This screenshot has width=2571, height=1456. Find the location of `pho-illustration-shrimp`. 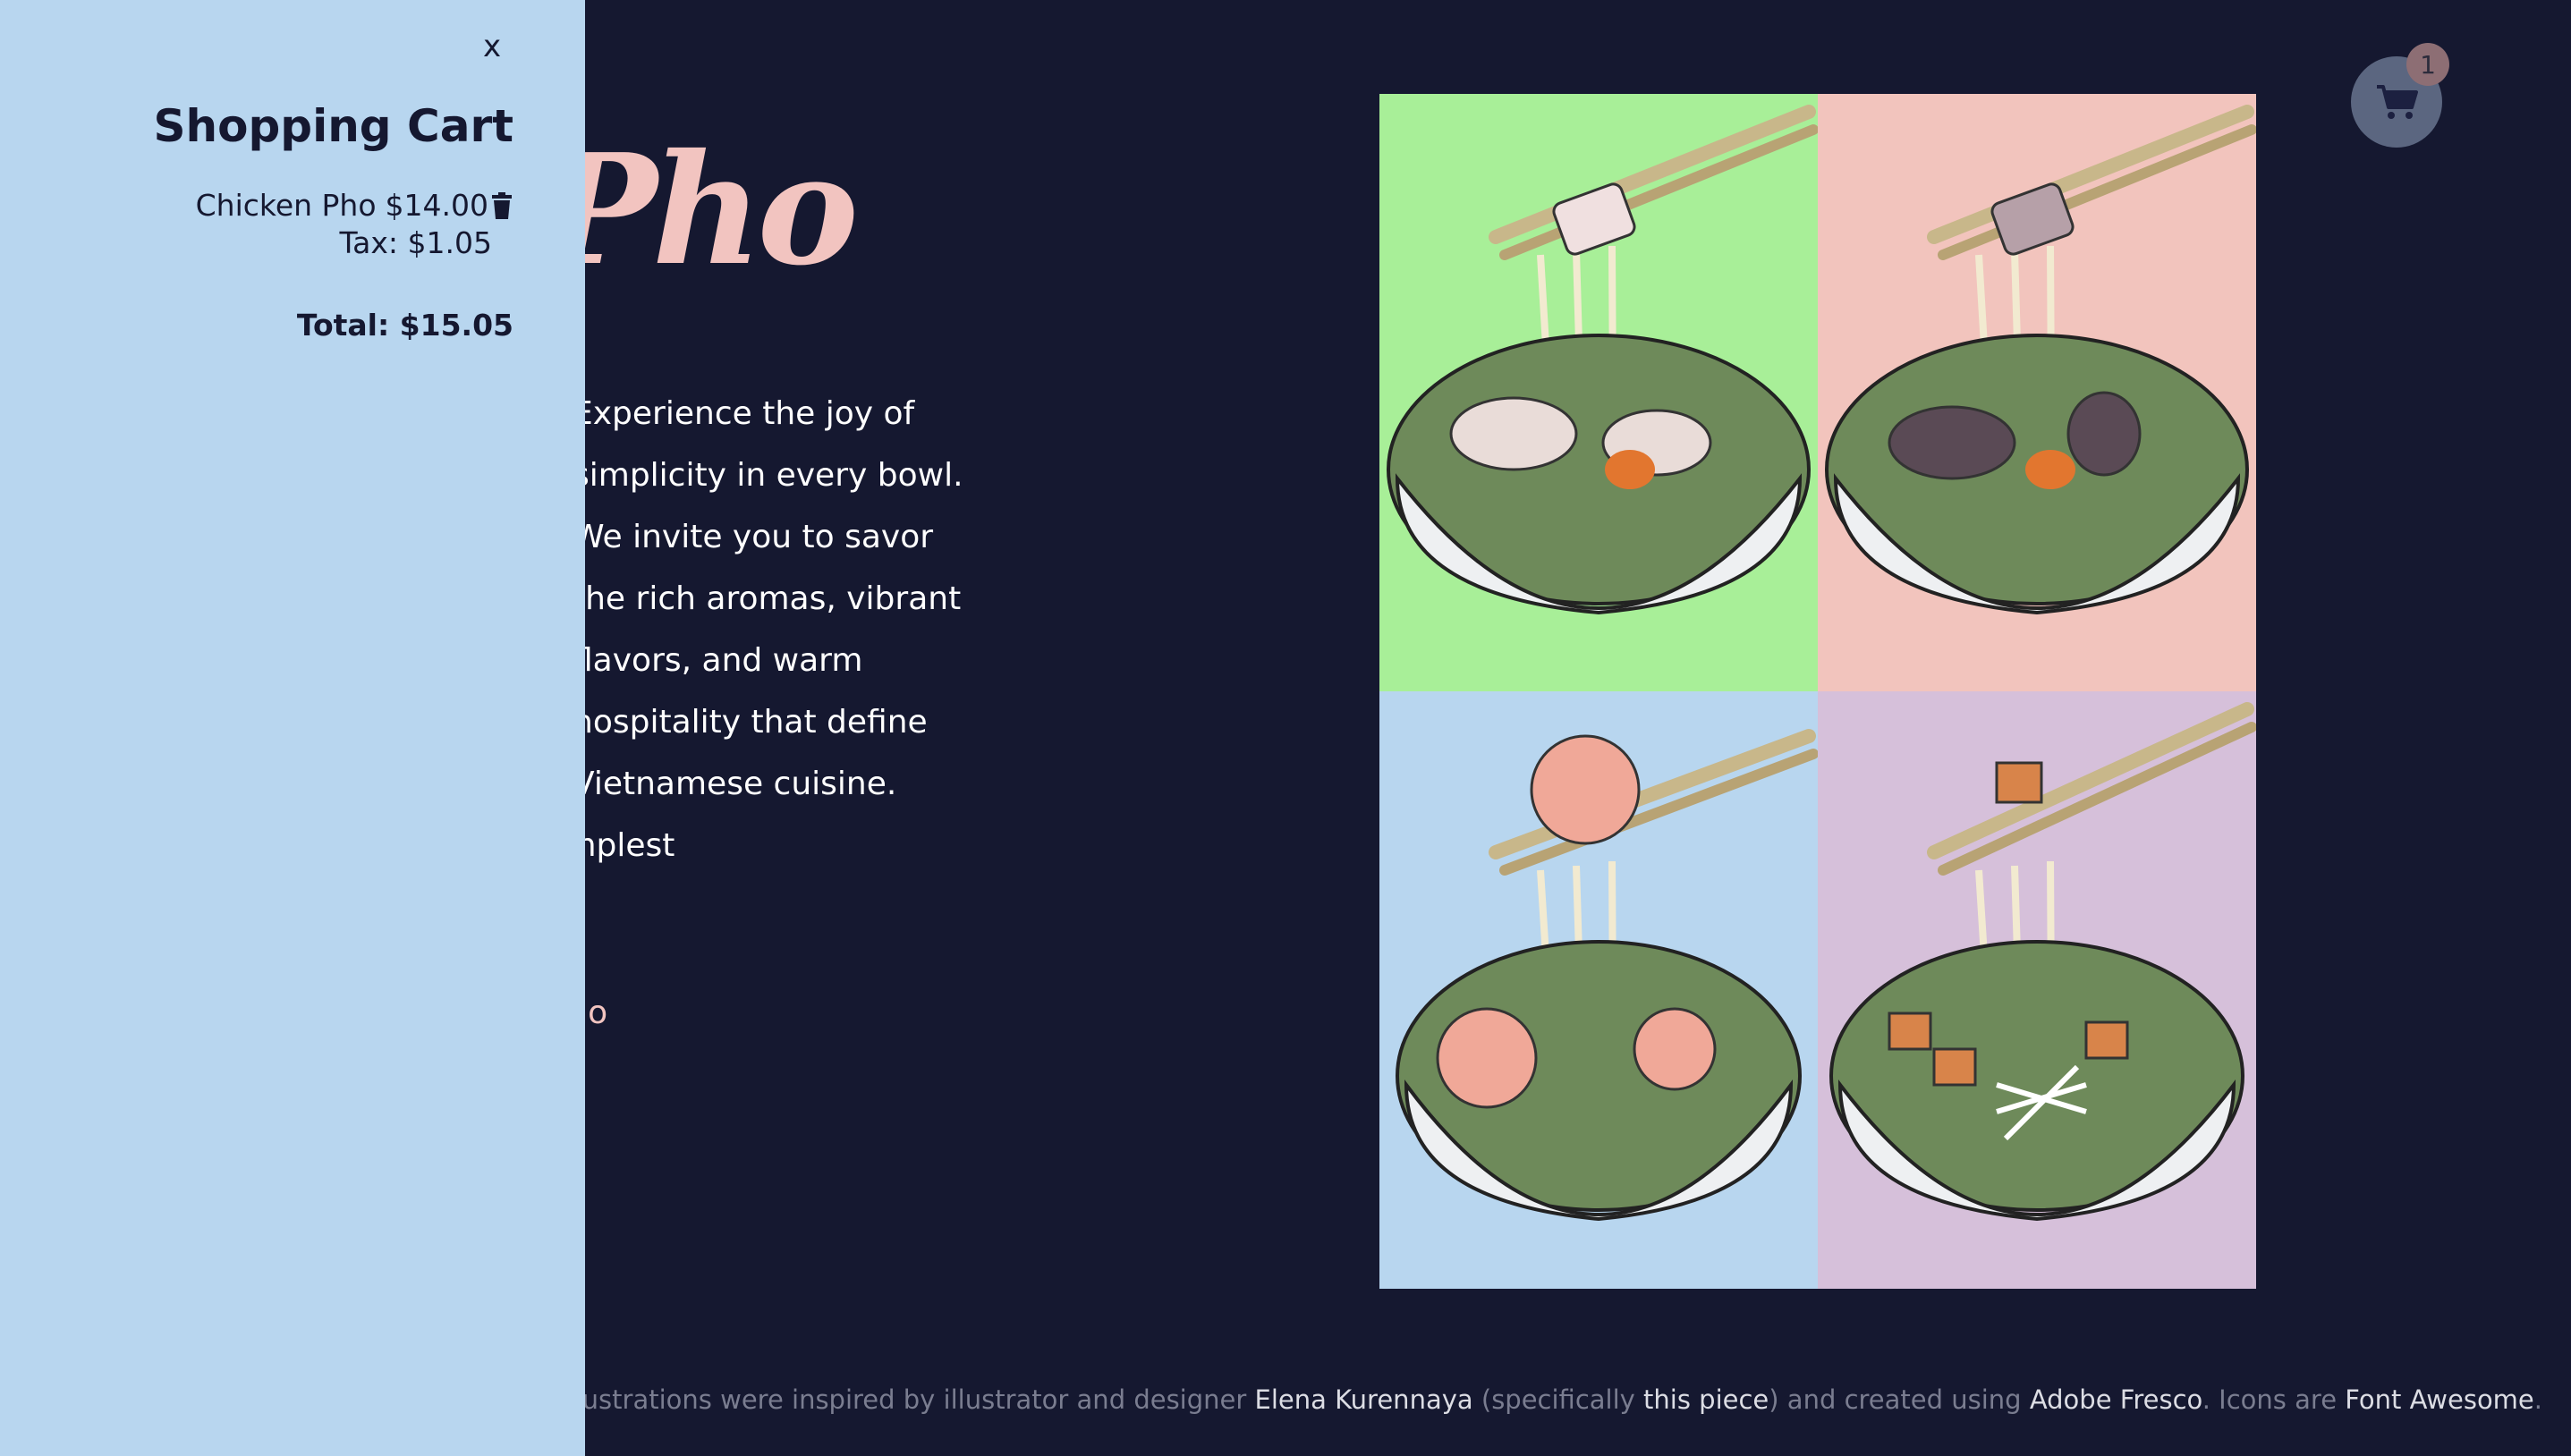

pho-illustration-shrimp is located at coordinates (1598, 990).